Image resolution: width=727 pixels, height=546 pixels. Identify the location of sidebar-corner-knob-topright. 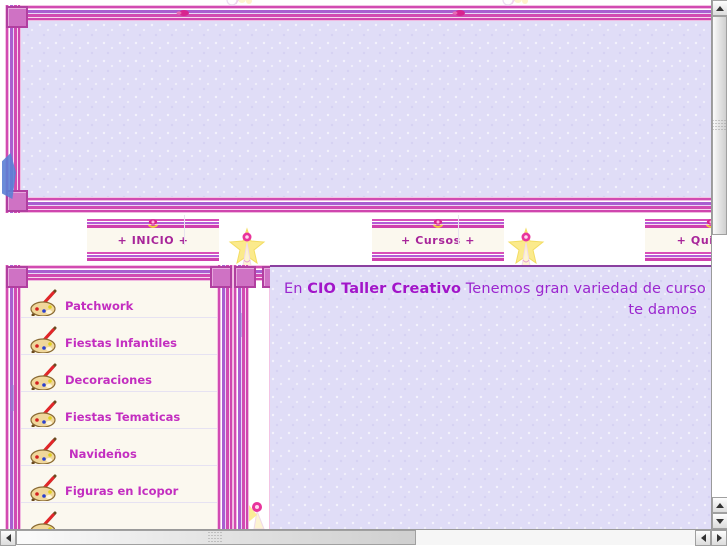
(221, 277).